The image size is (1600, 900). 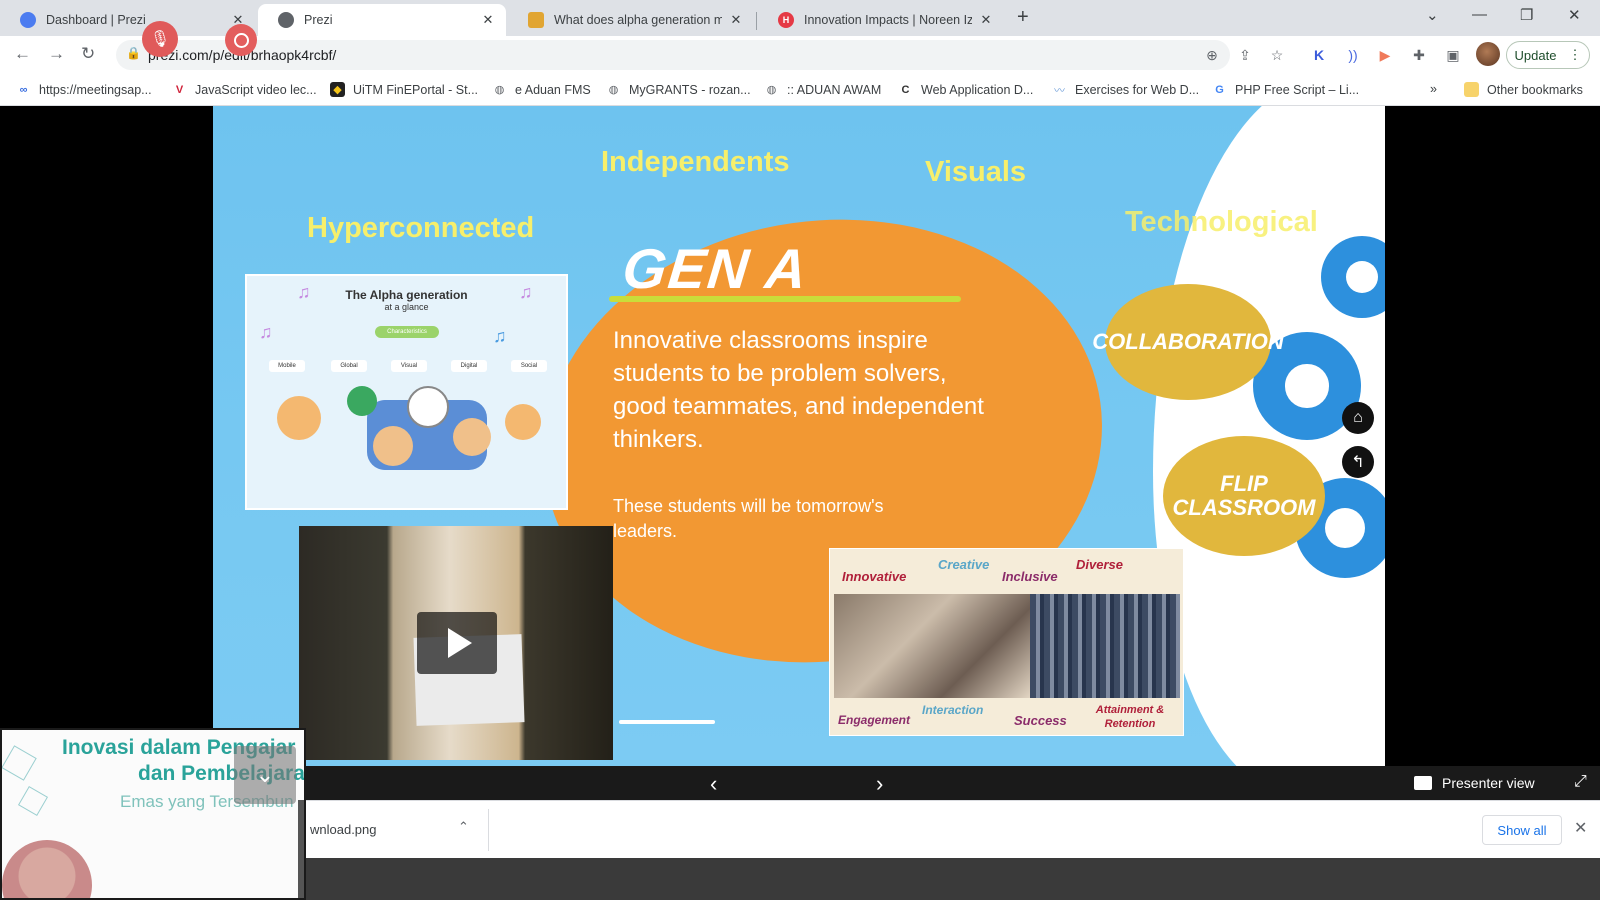 What do you see at coordinates (1358, 418) in the screenshot?
I see `home-icon: ⌂` at bounding box center [1358, 418].